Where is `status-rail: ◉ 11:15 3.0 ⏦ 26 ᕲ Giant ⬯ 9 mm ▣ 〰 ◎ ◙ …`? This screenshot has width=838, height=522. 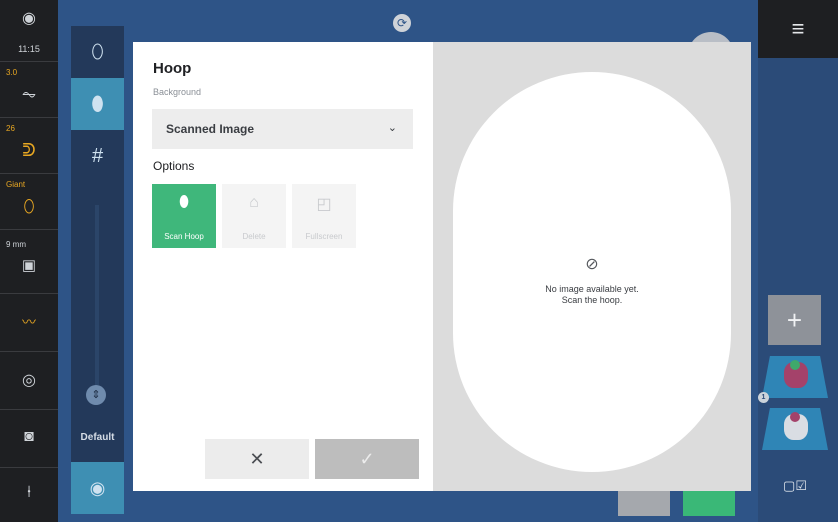
status-rail: ◉ 11:15 3.0 ⏦ 26 ᕲ Giant ⬯ 9 mm ▣ 〰 ◎ ◙ … is located at coordinates (29, 261).